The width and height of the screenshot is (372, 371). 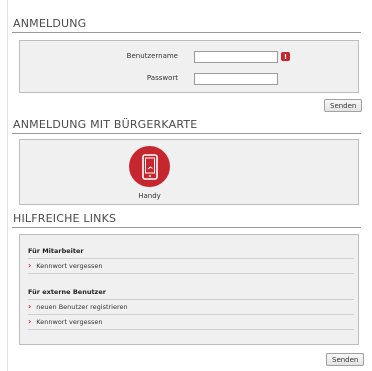 What do you see at coordinates (236, 79) in the screenshot?
I see `password-input` at bounding box center [236, 79].